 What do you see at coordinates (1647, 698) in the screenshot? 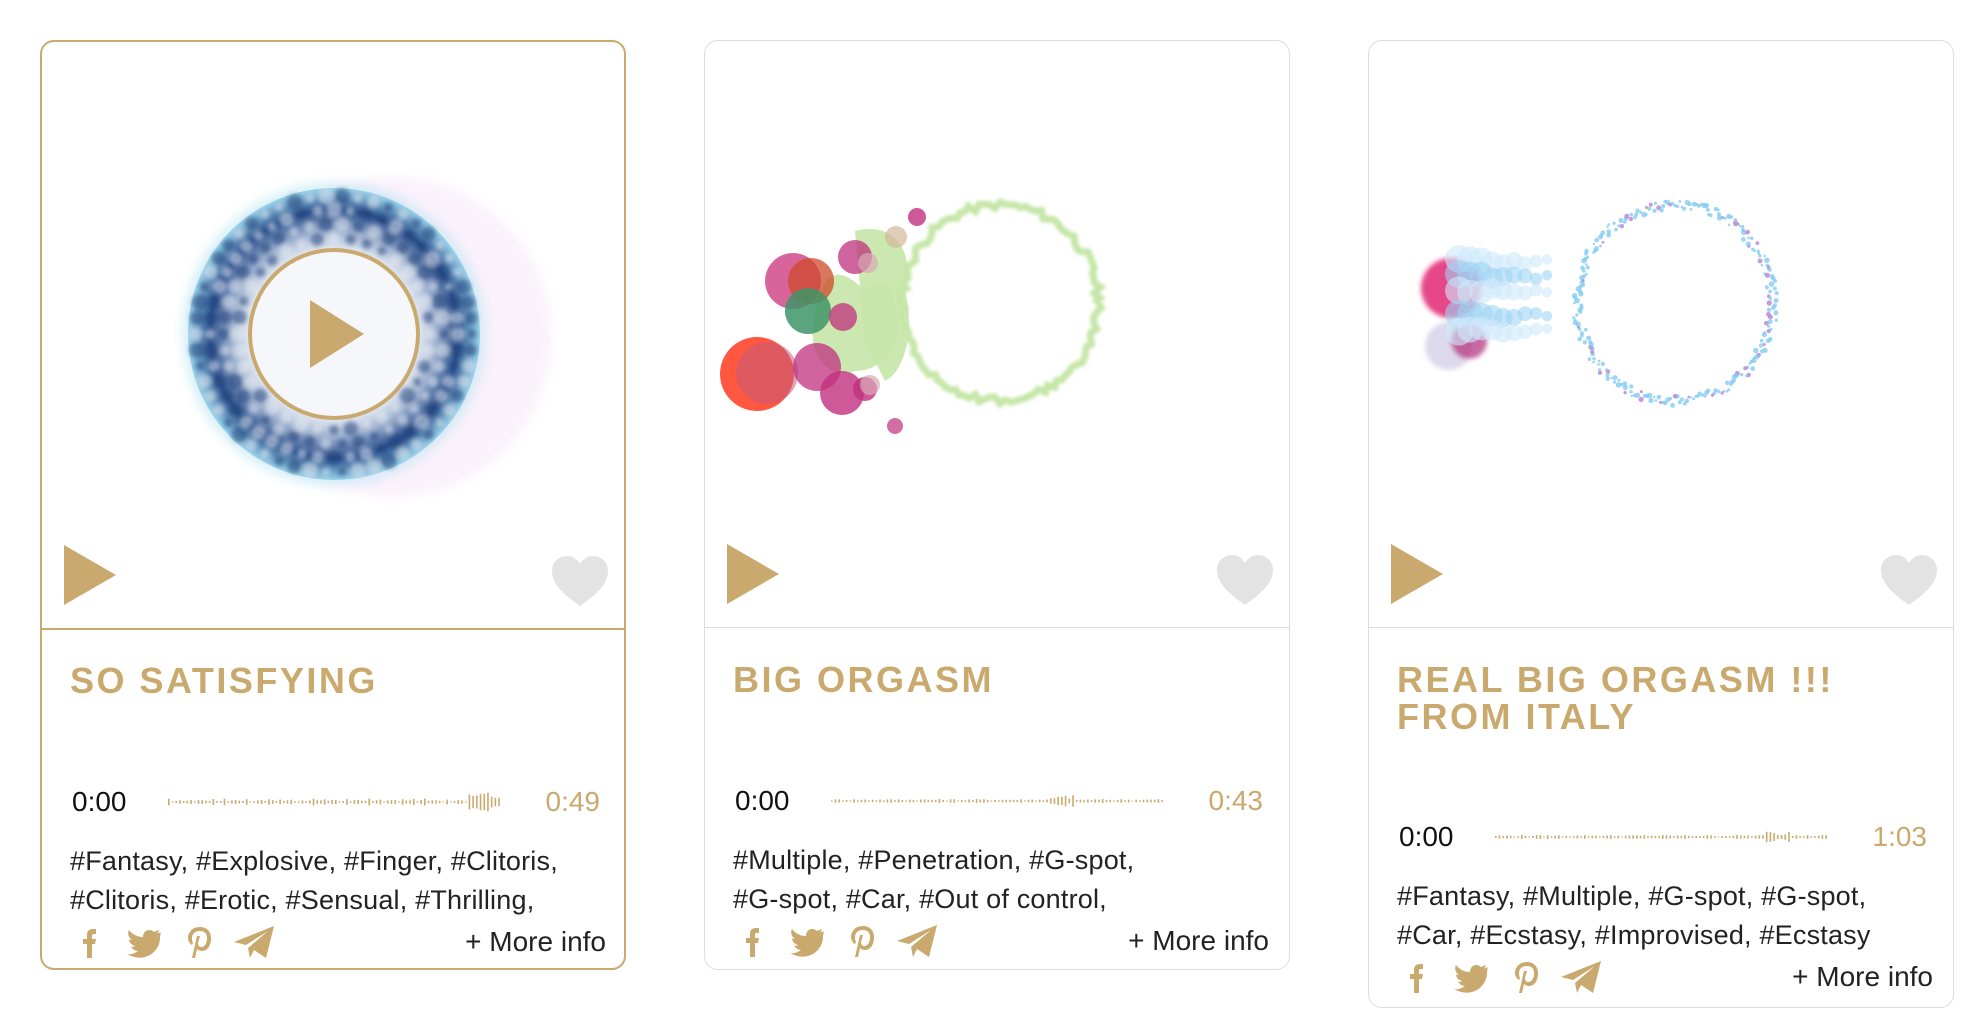
I see `track-title: REAL BIG ORGASM !!! FROM ITALY` at bounding box center [1647, 698].